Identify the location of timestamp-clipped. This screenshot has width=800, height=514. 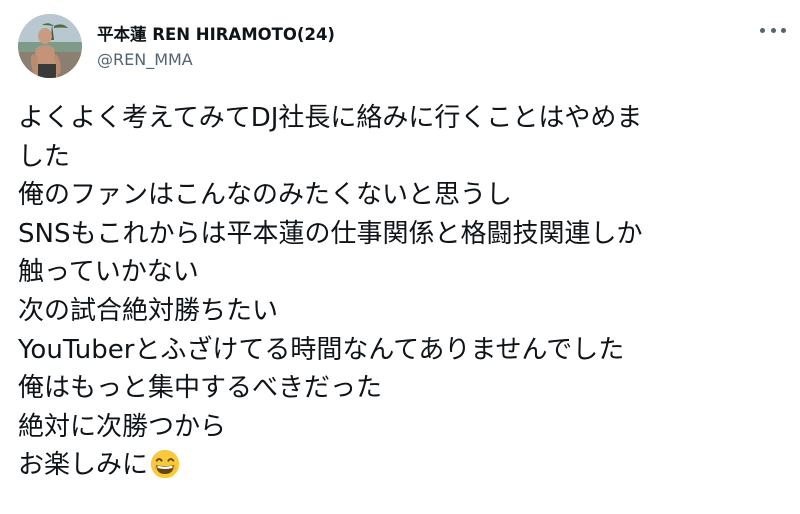
(78, 510).